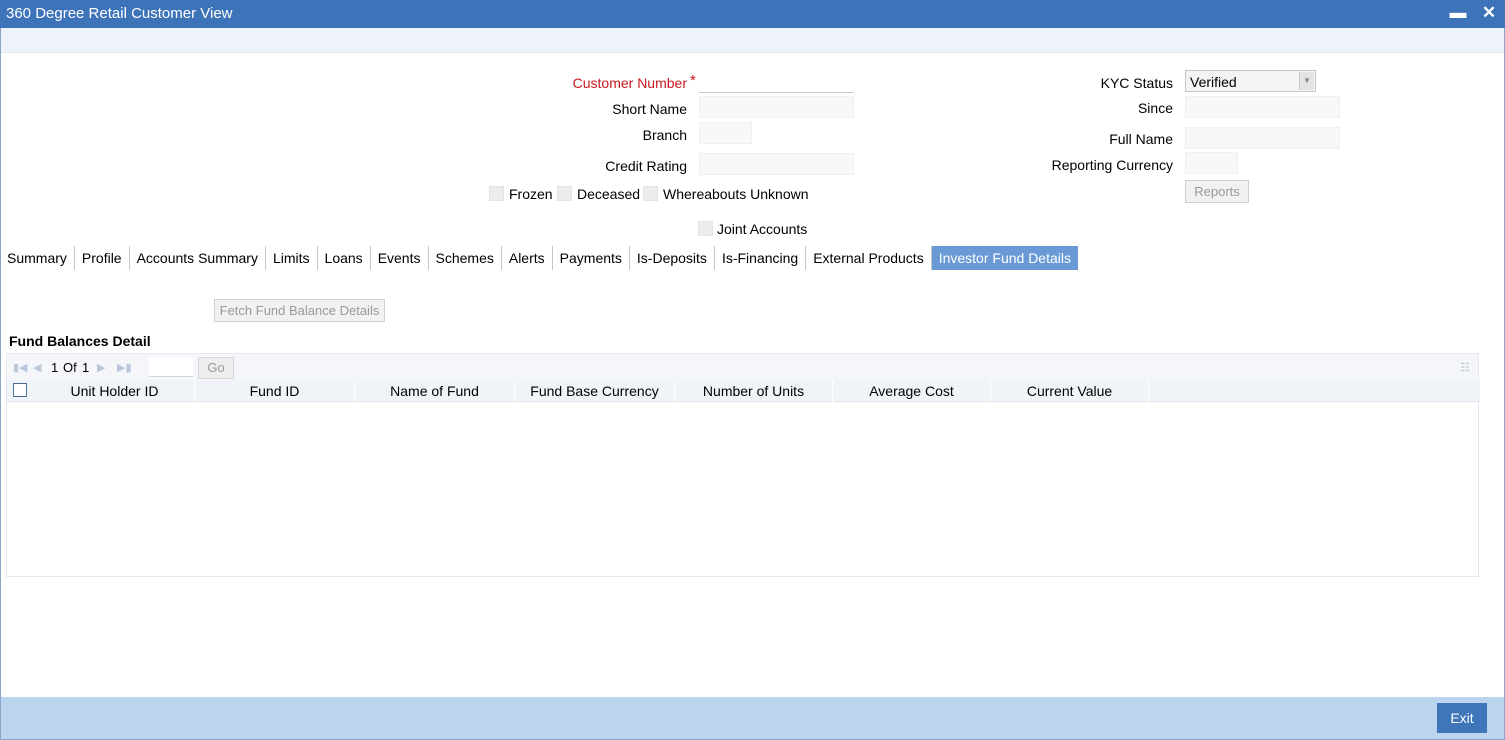  I want to click on tab-investor-fund-details: Investor Fund Details, so click(1004, 258).